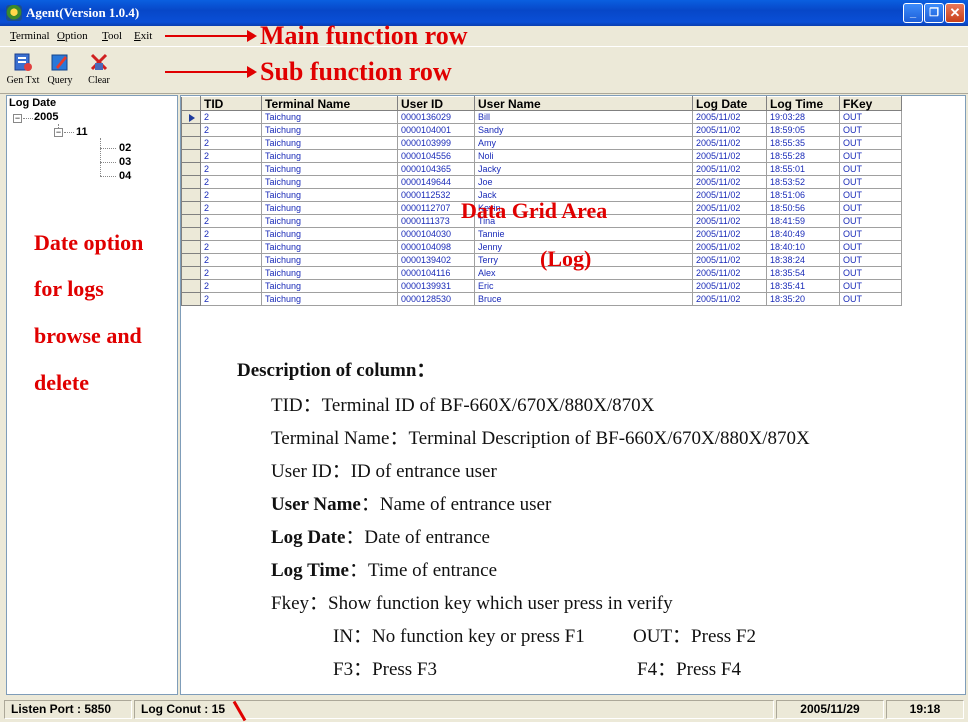 The height and width of the screenshot is (722, 968). I want to click on cell-user-name: Sandy, so click(583, 130).